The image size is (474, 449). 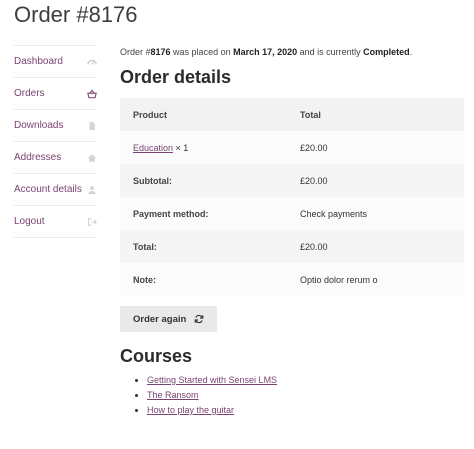 I want to click on summary-suffix: ., so click(x=411, y=52).